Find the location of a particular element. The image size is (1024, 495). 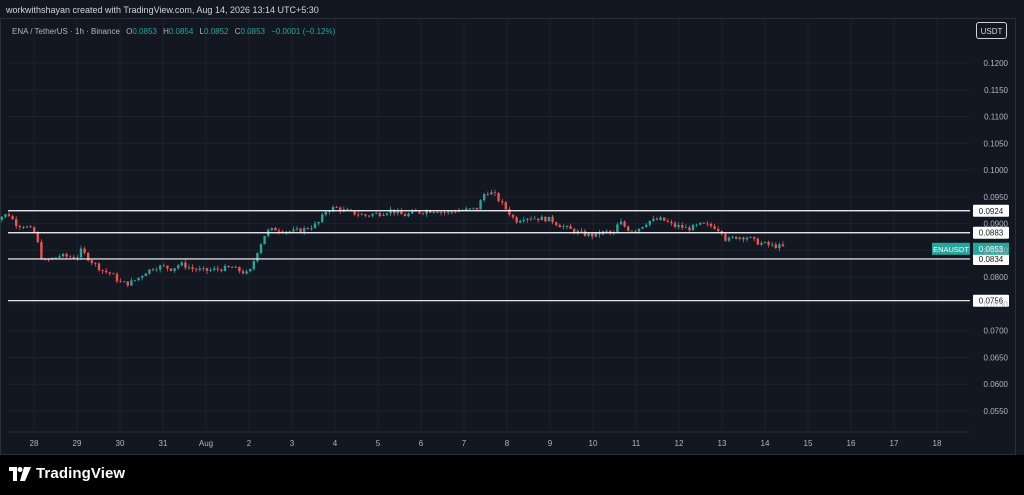

symbol-name: ENA / TetherUS · 1h · Binance is located at coordinates (66, 31).